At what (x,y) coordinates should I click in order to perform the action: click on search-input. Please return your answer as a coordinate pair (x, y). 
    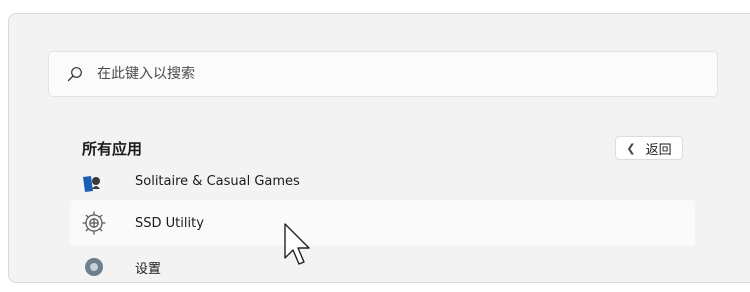
    Looking at the image, I should click on (397, 74).